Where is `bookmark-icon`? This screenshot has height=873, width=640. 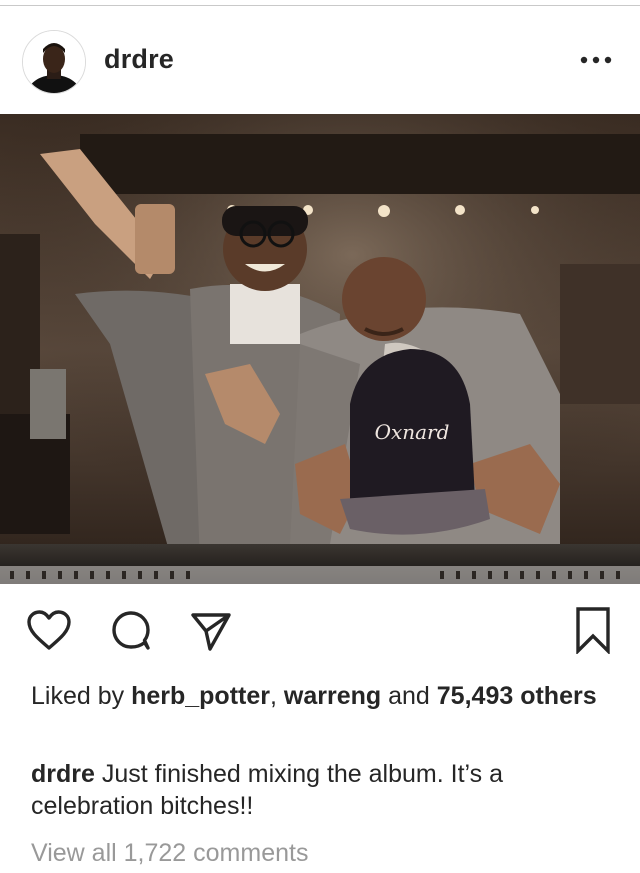
bookmark-icon is located at coordinates (593, 630).